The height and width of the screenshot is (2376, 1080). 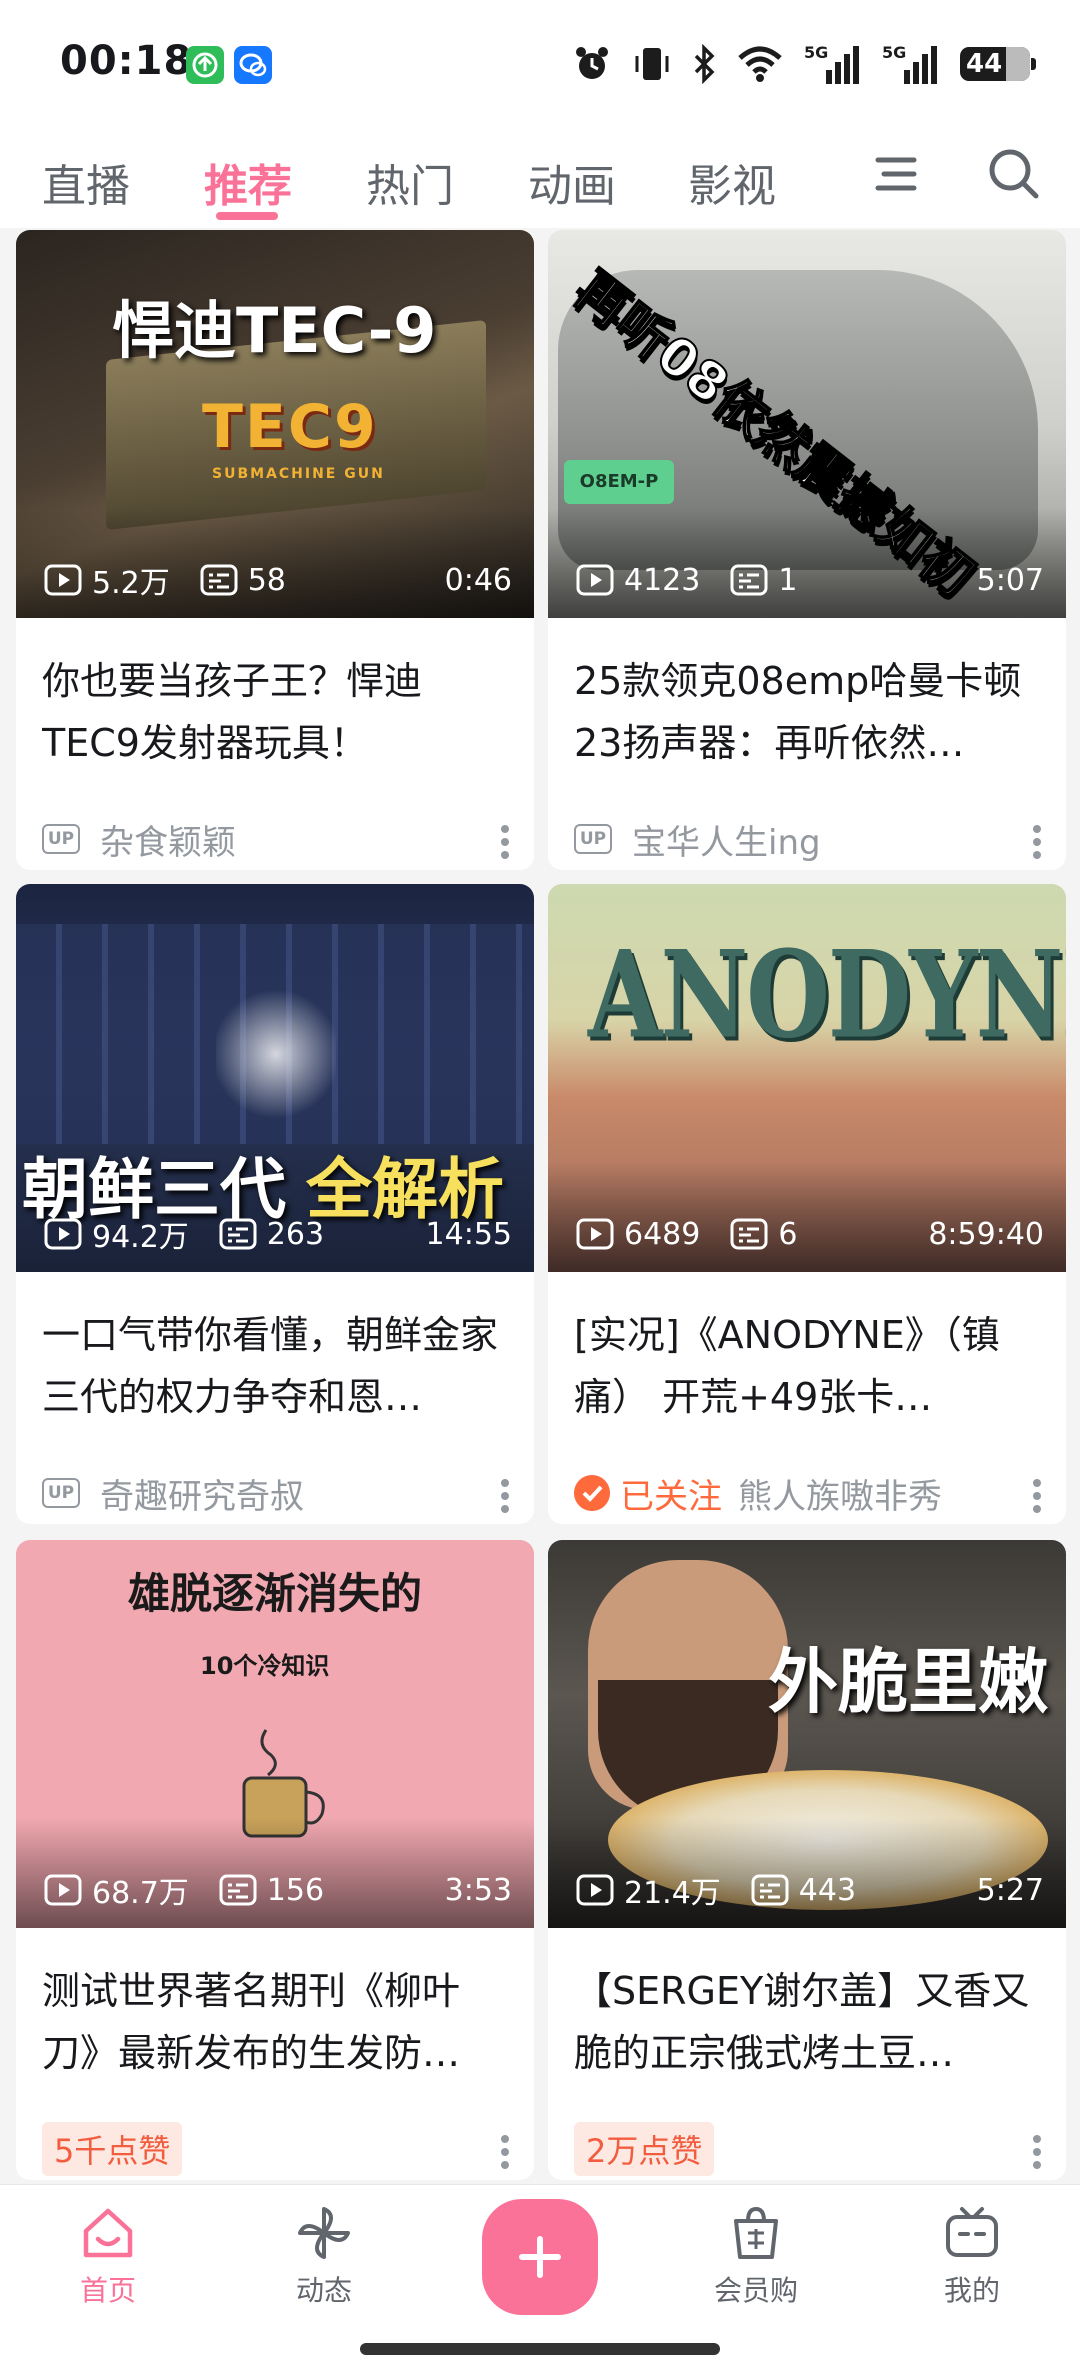 I want to click on video-duration: 14:55, so click(x=468, y=1234).